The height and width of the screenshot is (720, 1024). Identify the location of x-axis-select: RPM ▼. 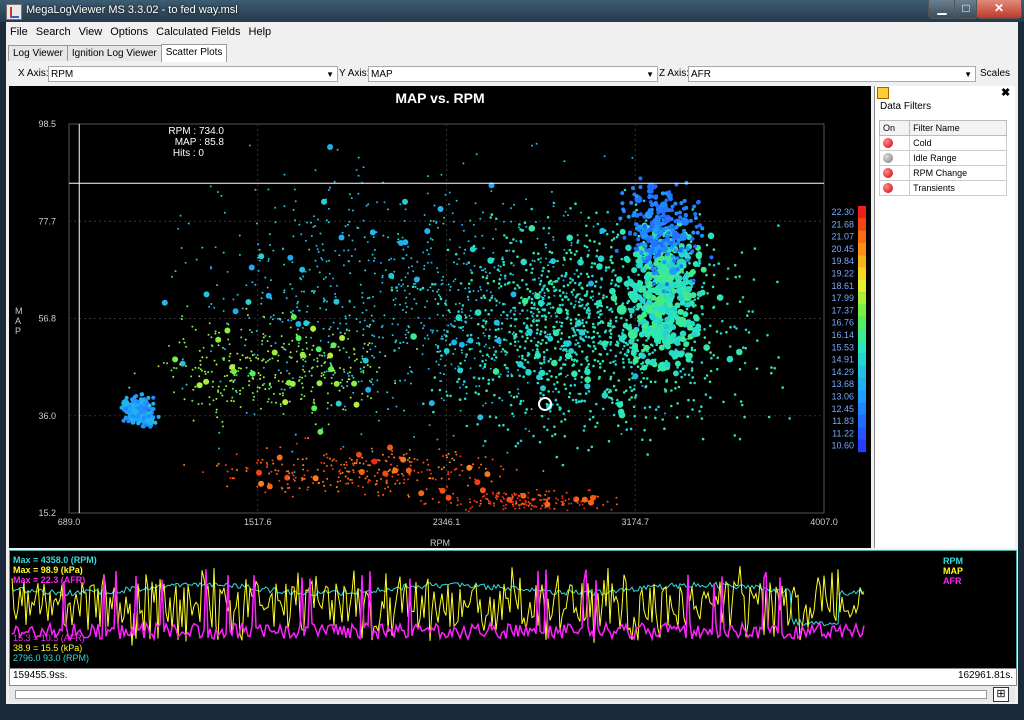
(193, 74).